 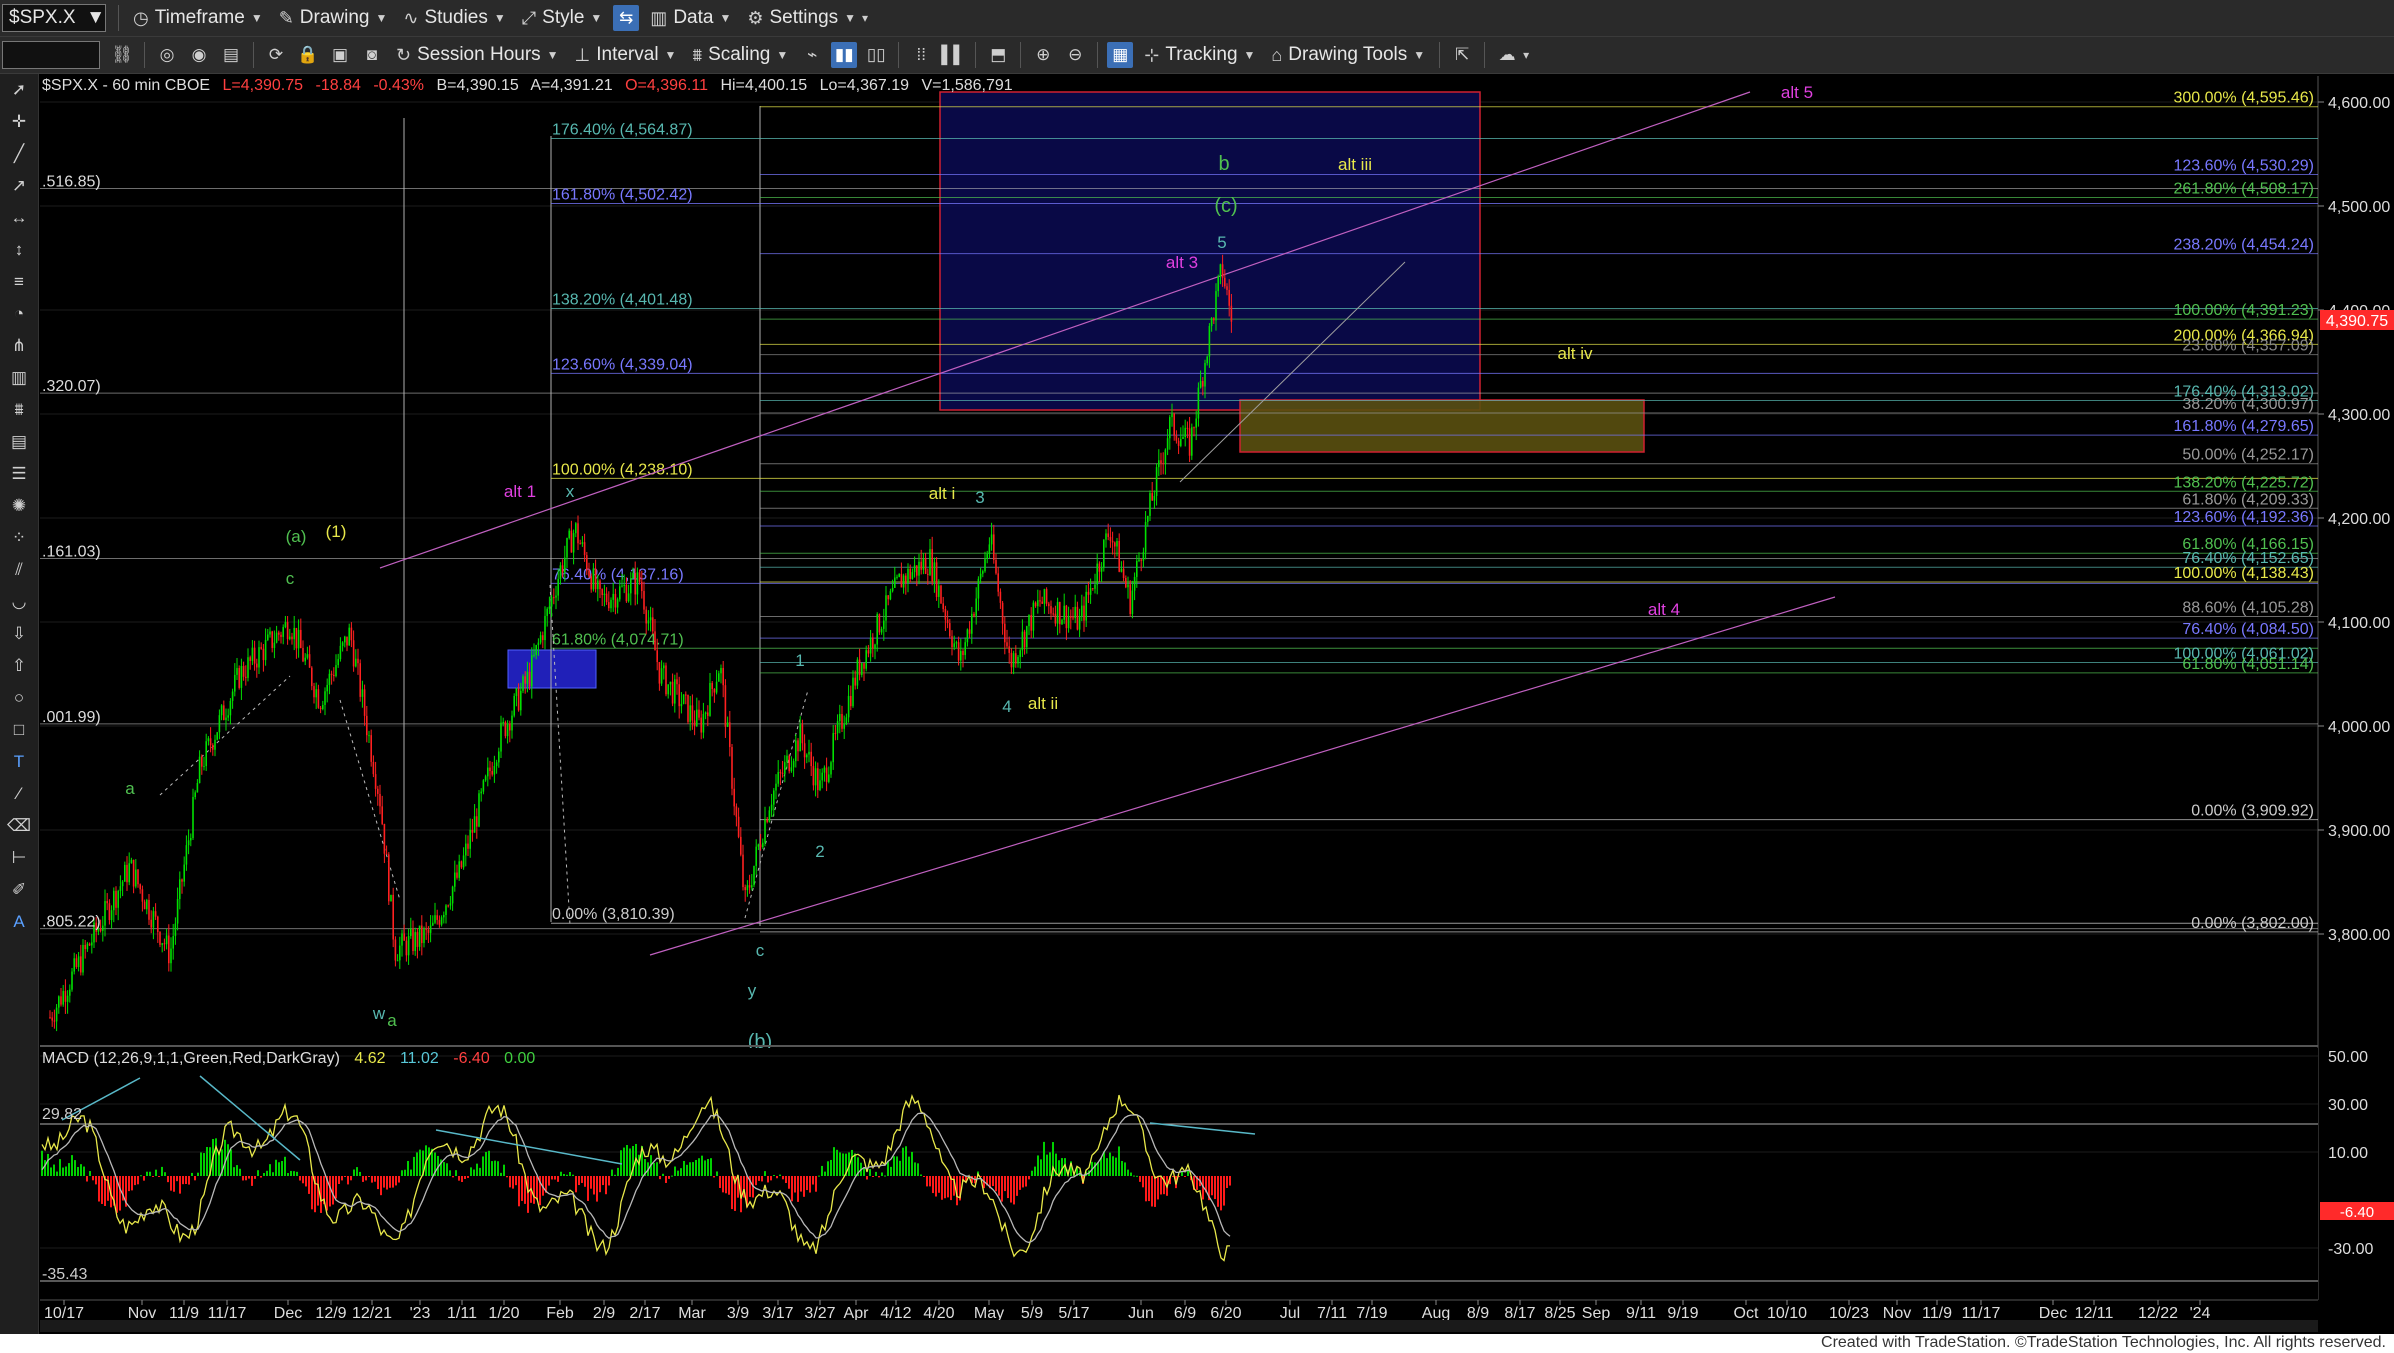 I want to click on last-price-marker-label: 4,390.75, so click(x=2357, y=321).